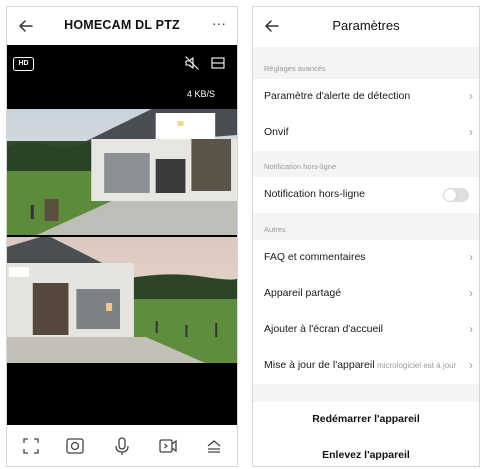  I want to click on camera-control-bar, so click(122, 445).